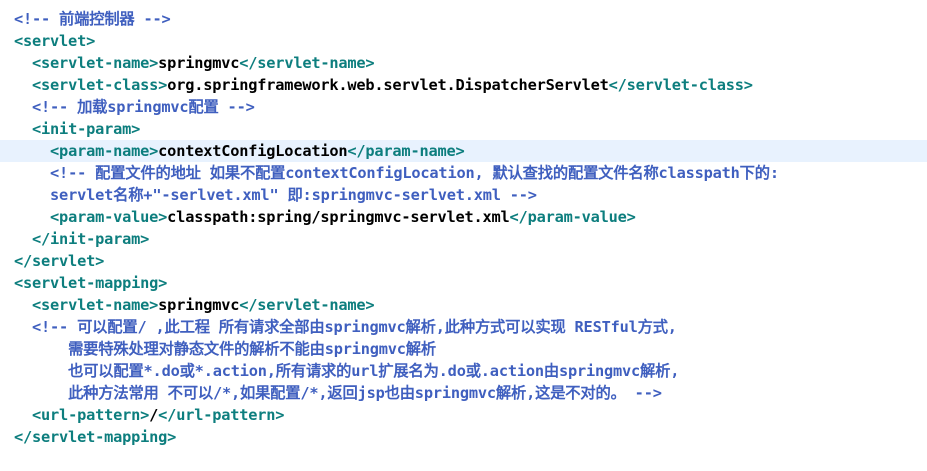 Image resolution: width=927 pixels, height=471 pixels. I want to click on xml-tag: <param-value>, so click(109, 217).